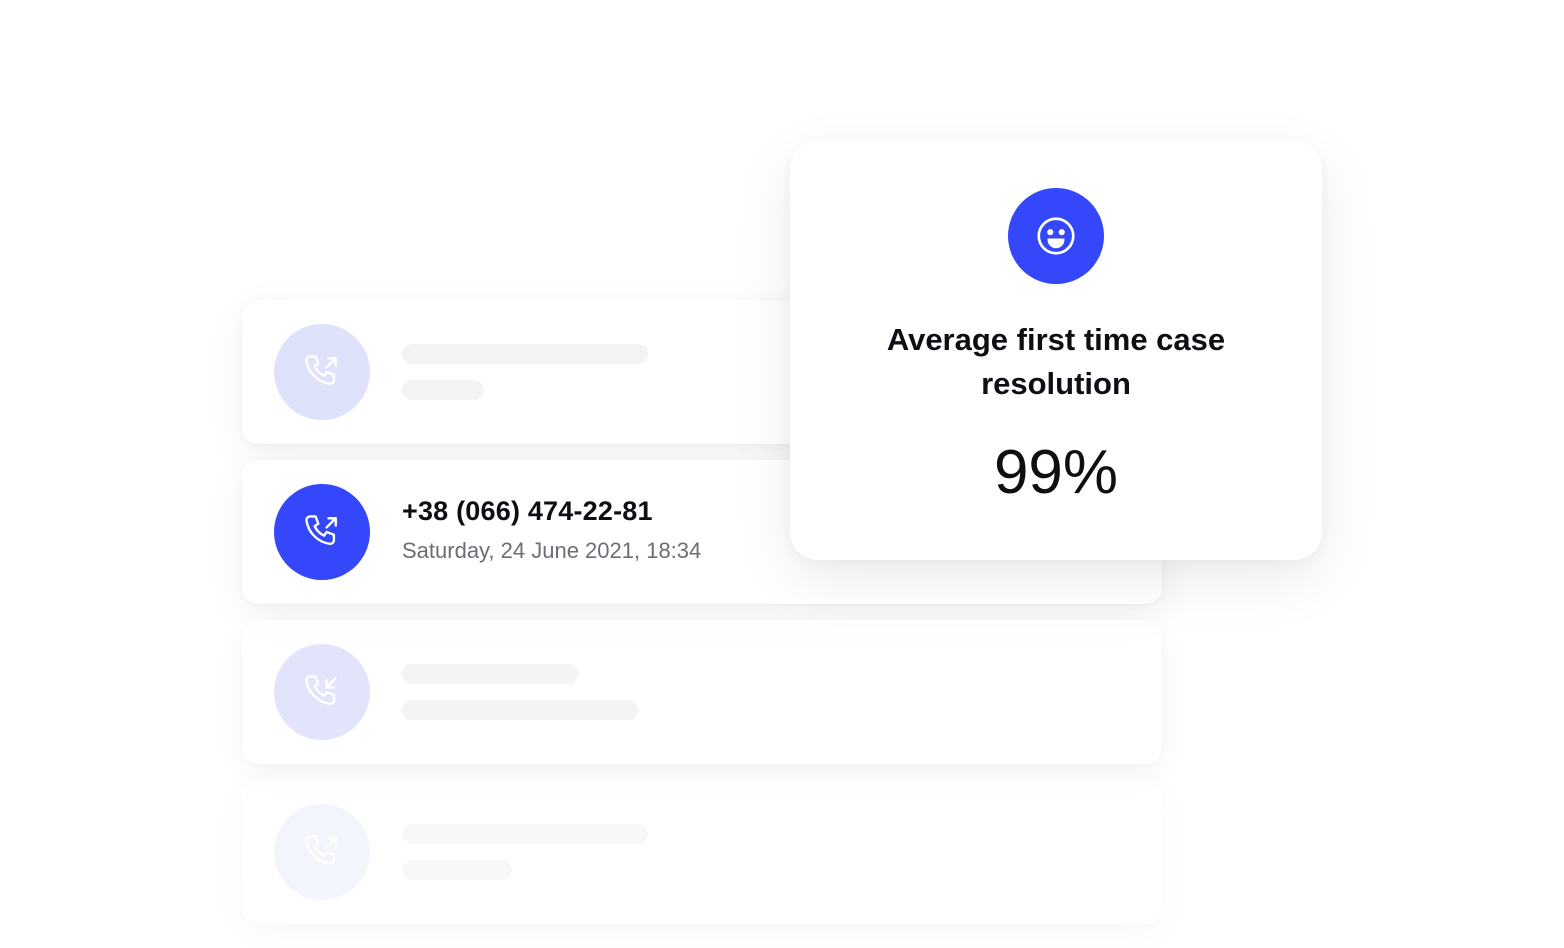 This screenshot has height=948, width=1564. Describe the element at coordinates (322, 692) in the screenshot. I see `phone-incoming-icon` at that location.